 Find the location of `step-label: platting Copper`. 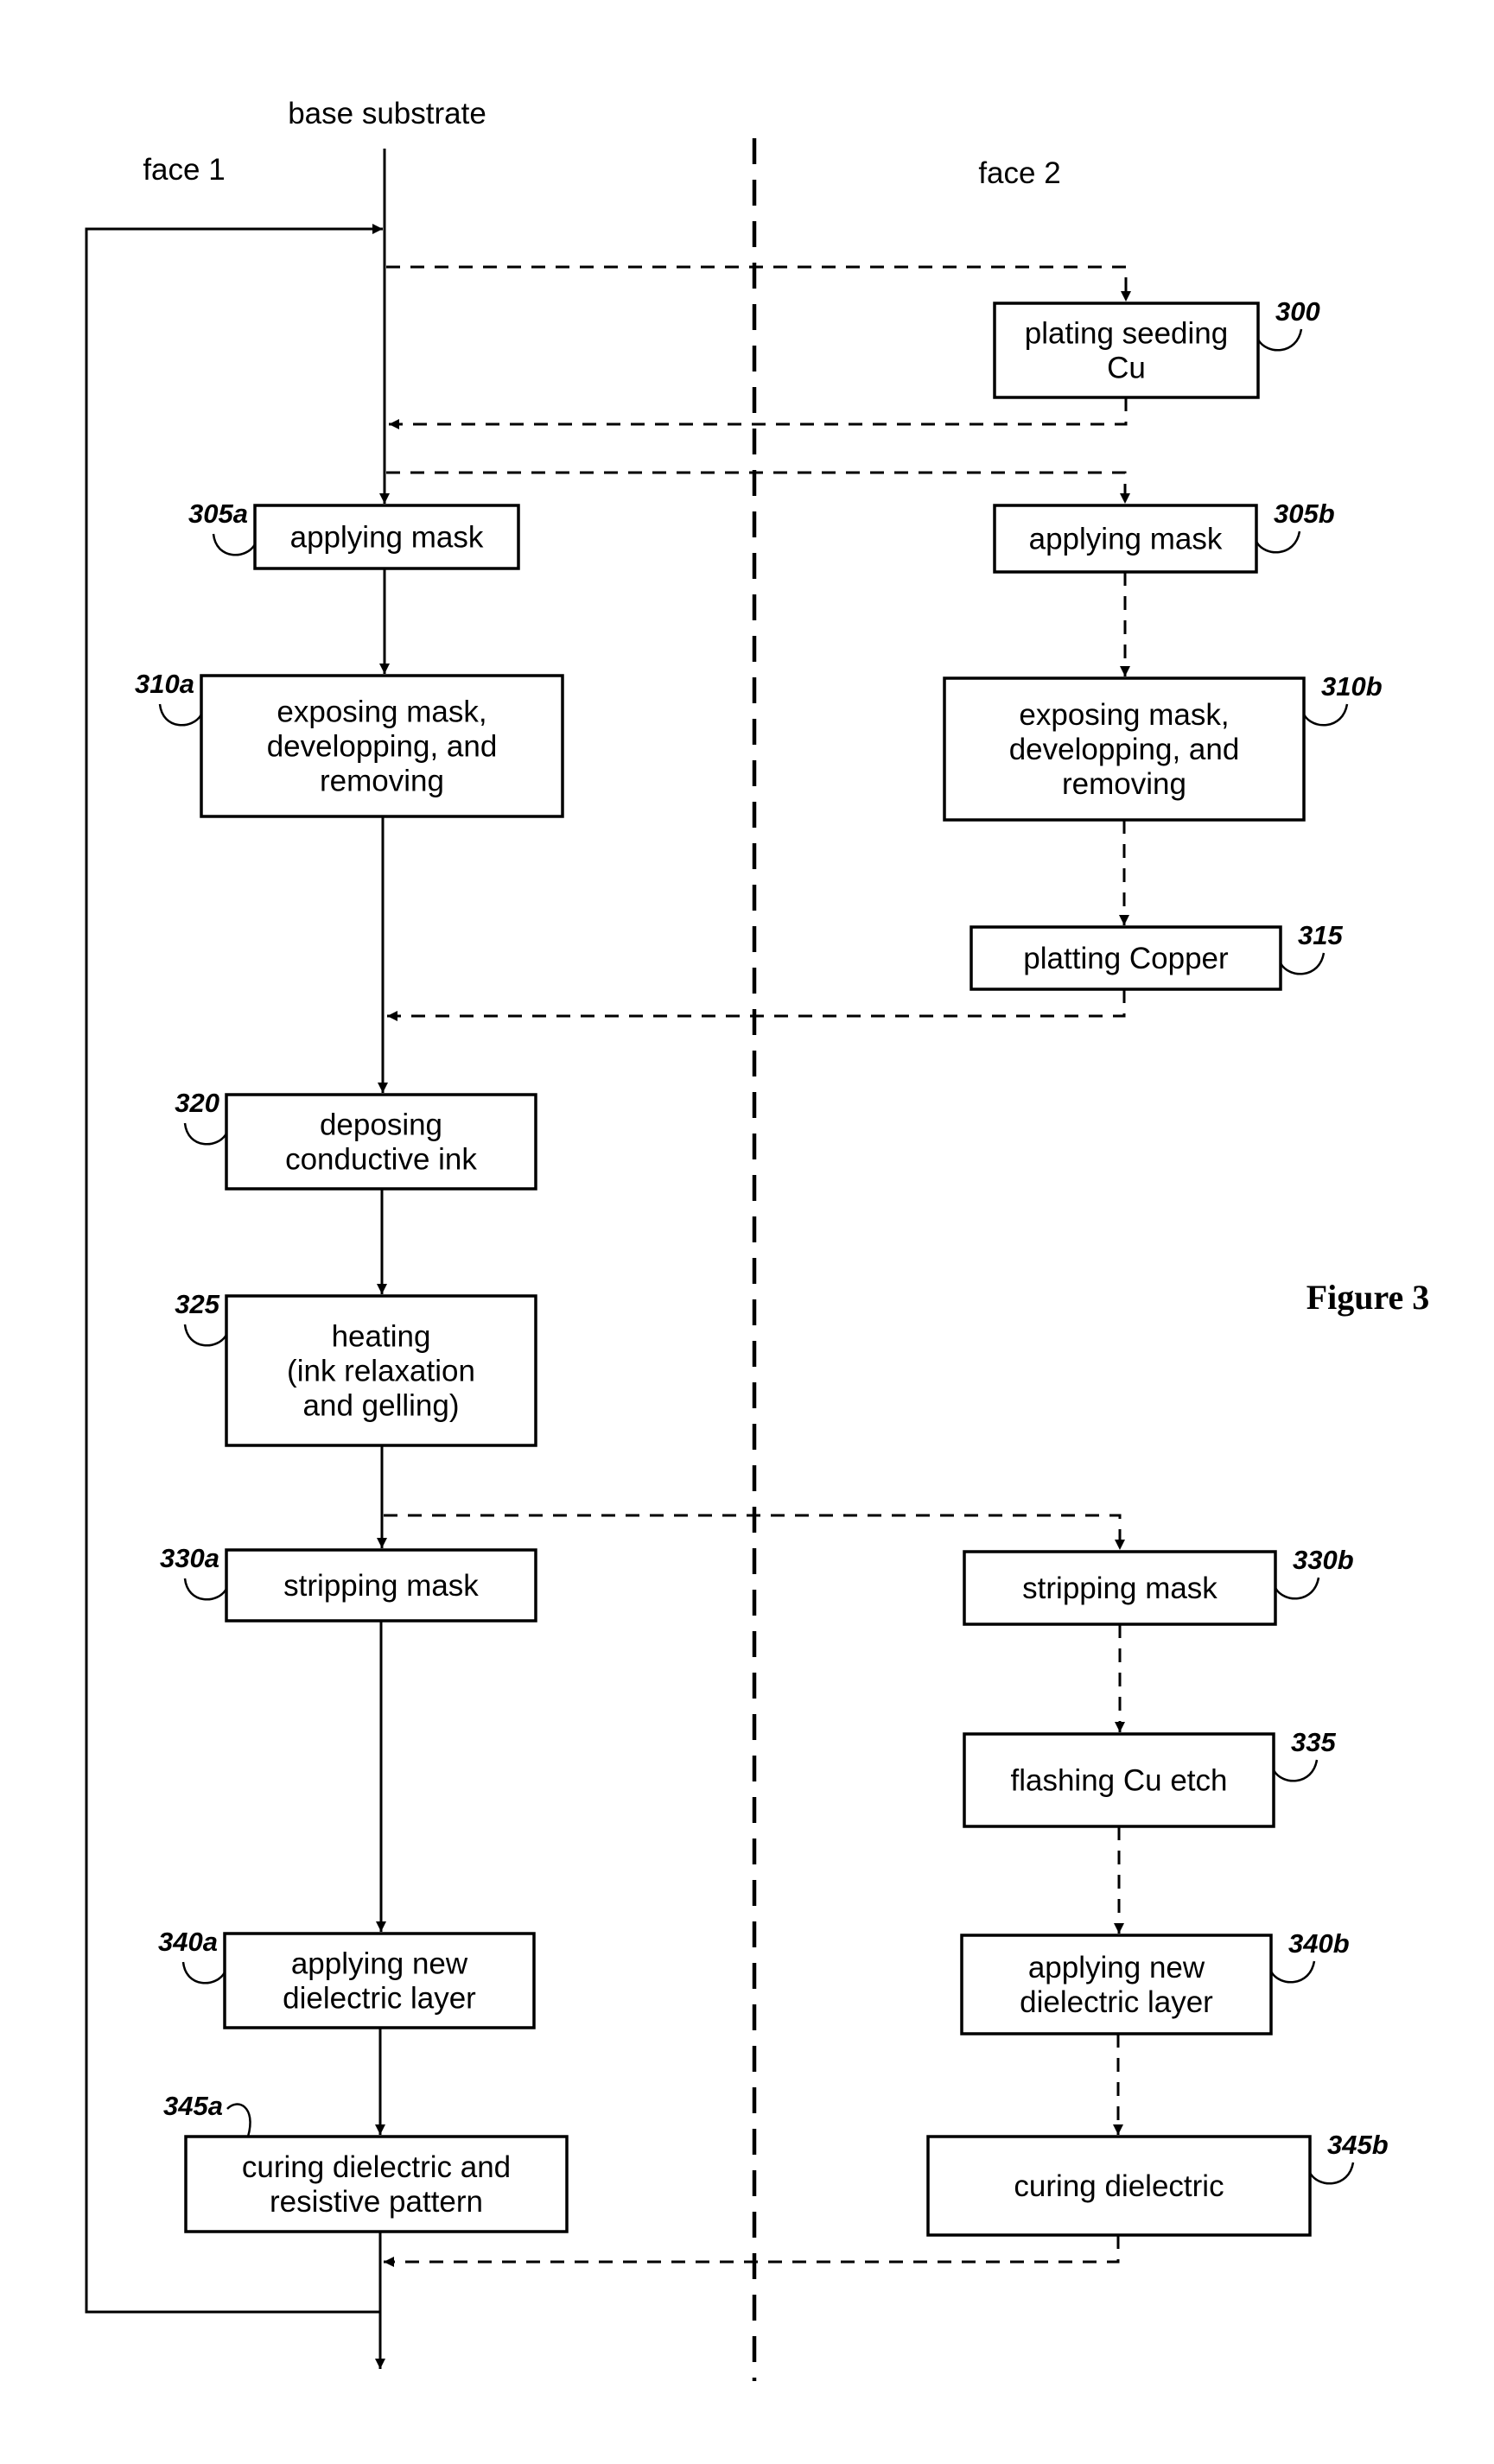

step-label: platting Copper is located at coordinates (1126, 958).